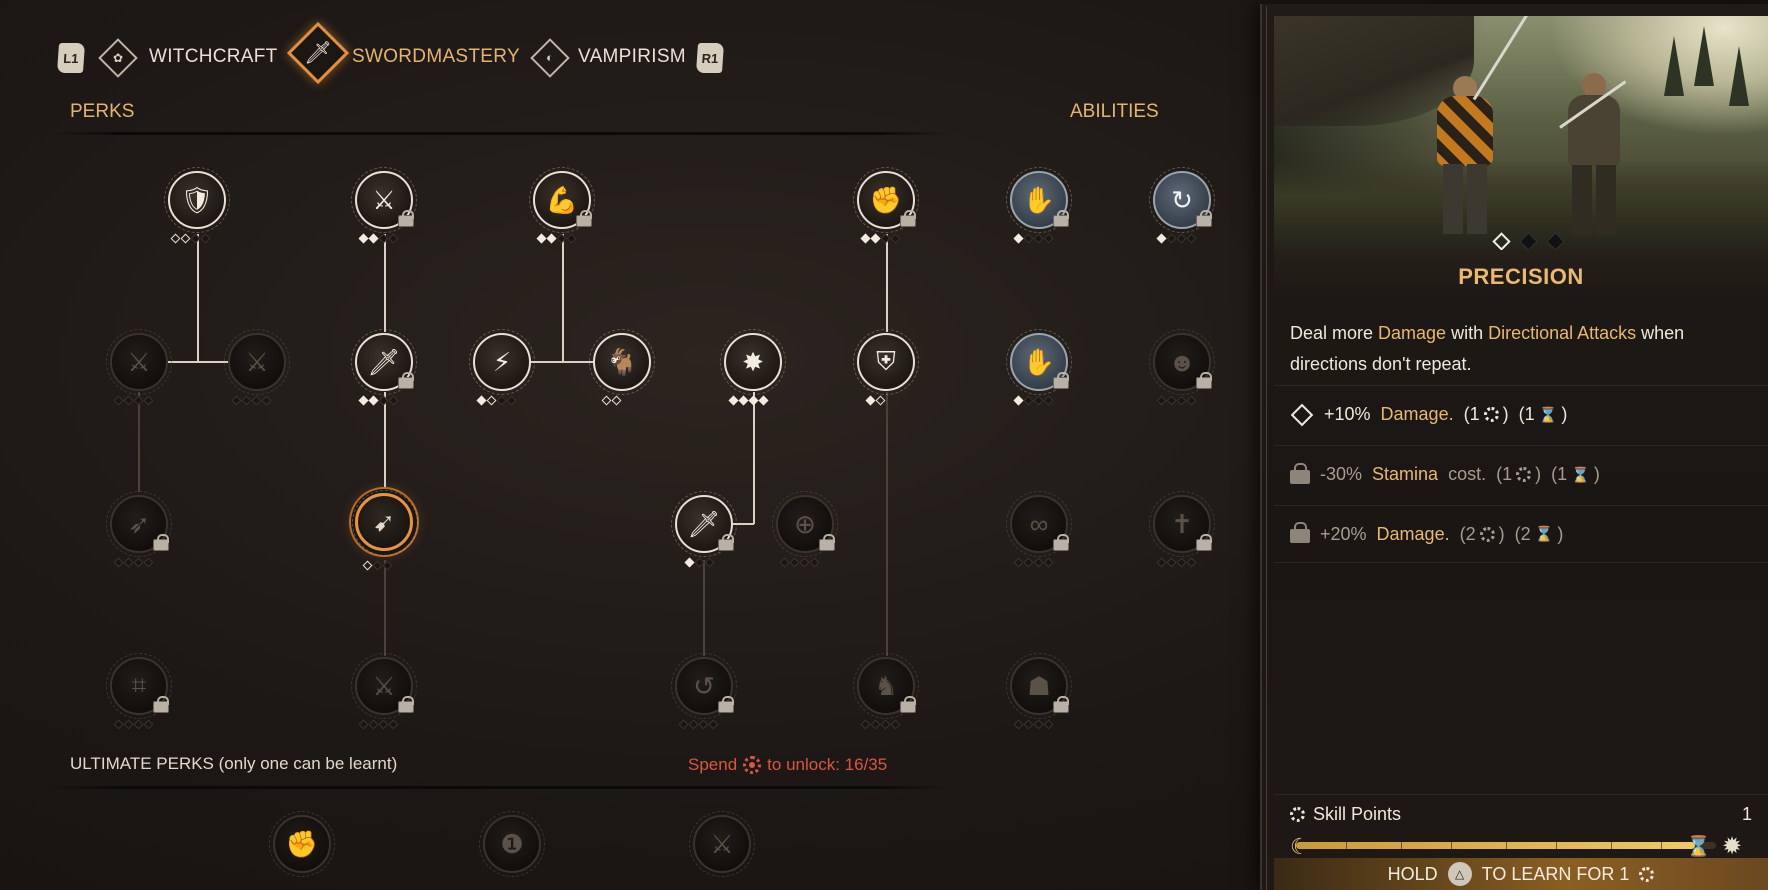  What do you see at coordinates (385, 523) in the screenshot?
I see `perk-node-precision-selected: ➹` at bounding box center [385, 523].